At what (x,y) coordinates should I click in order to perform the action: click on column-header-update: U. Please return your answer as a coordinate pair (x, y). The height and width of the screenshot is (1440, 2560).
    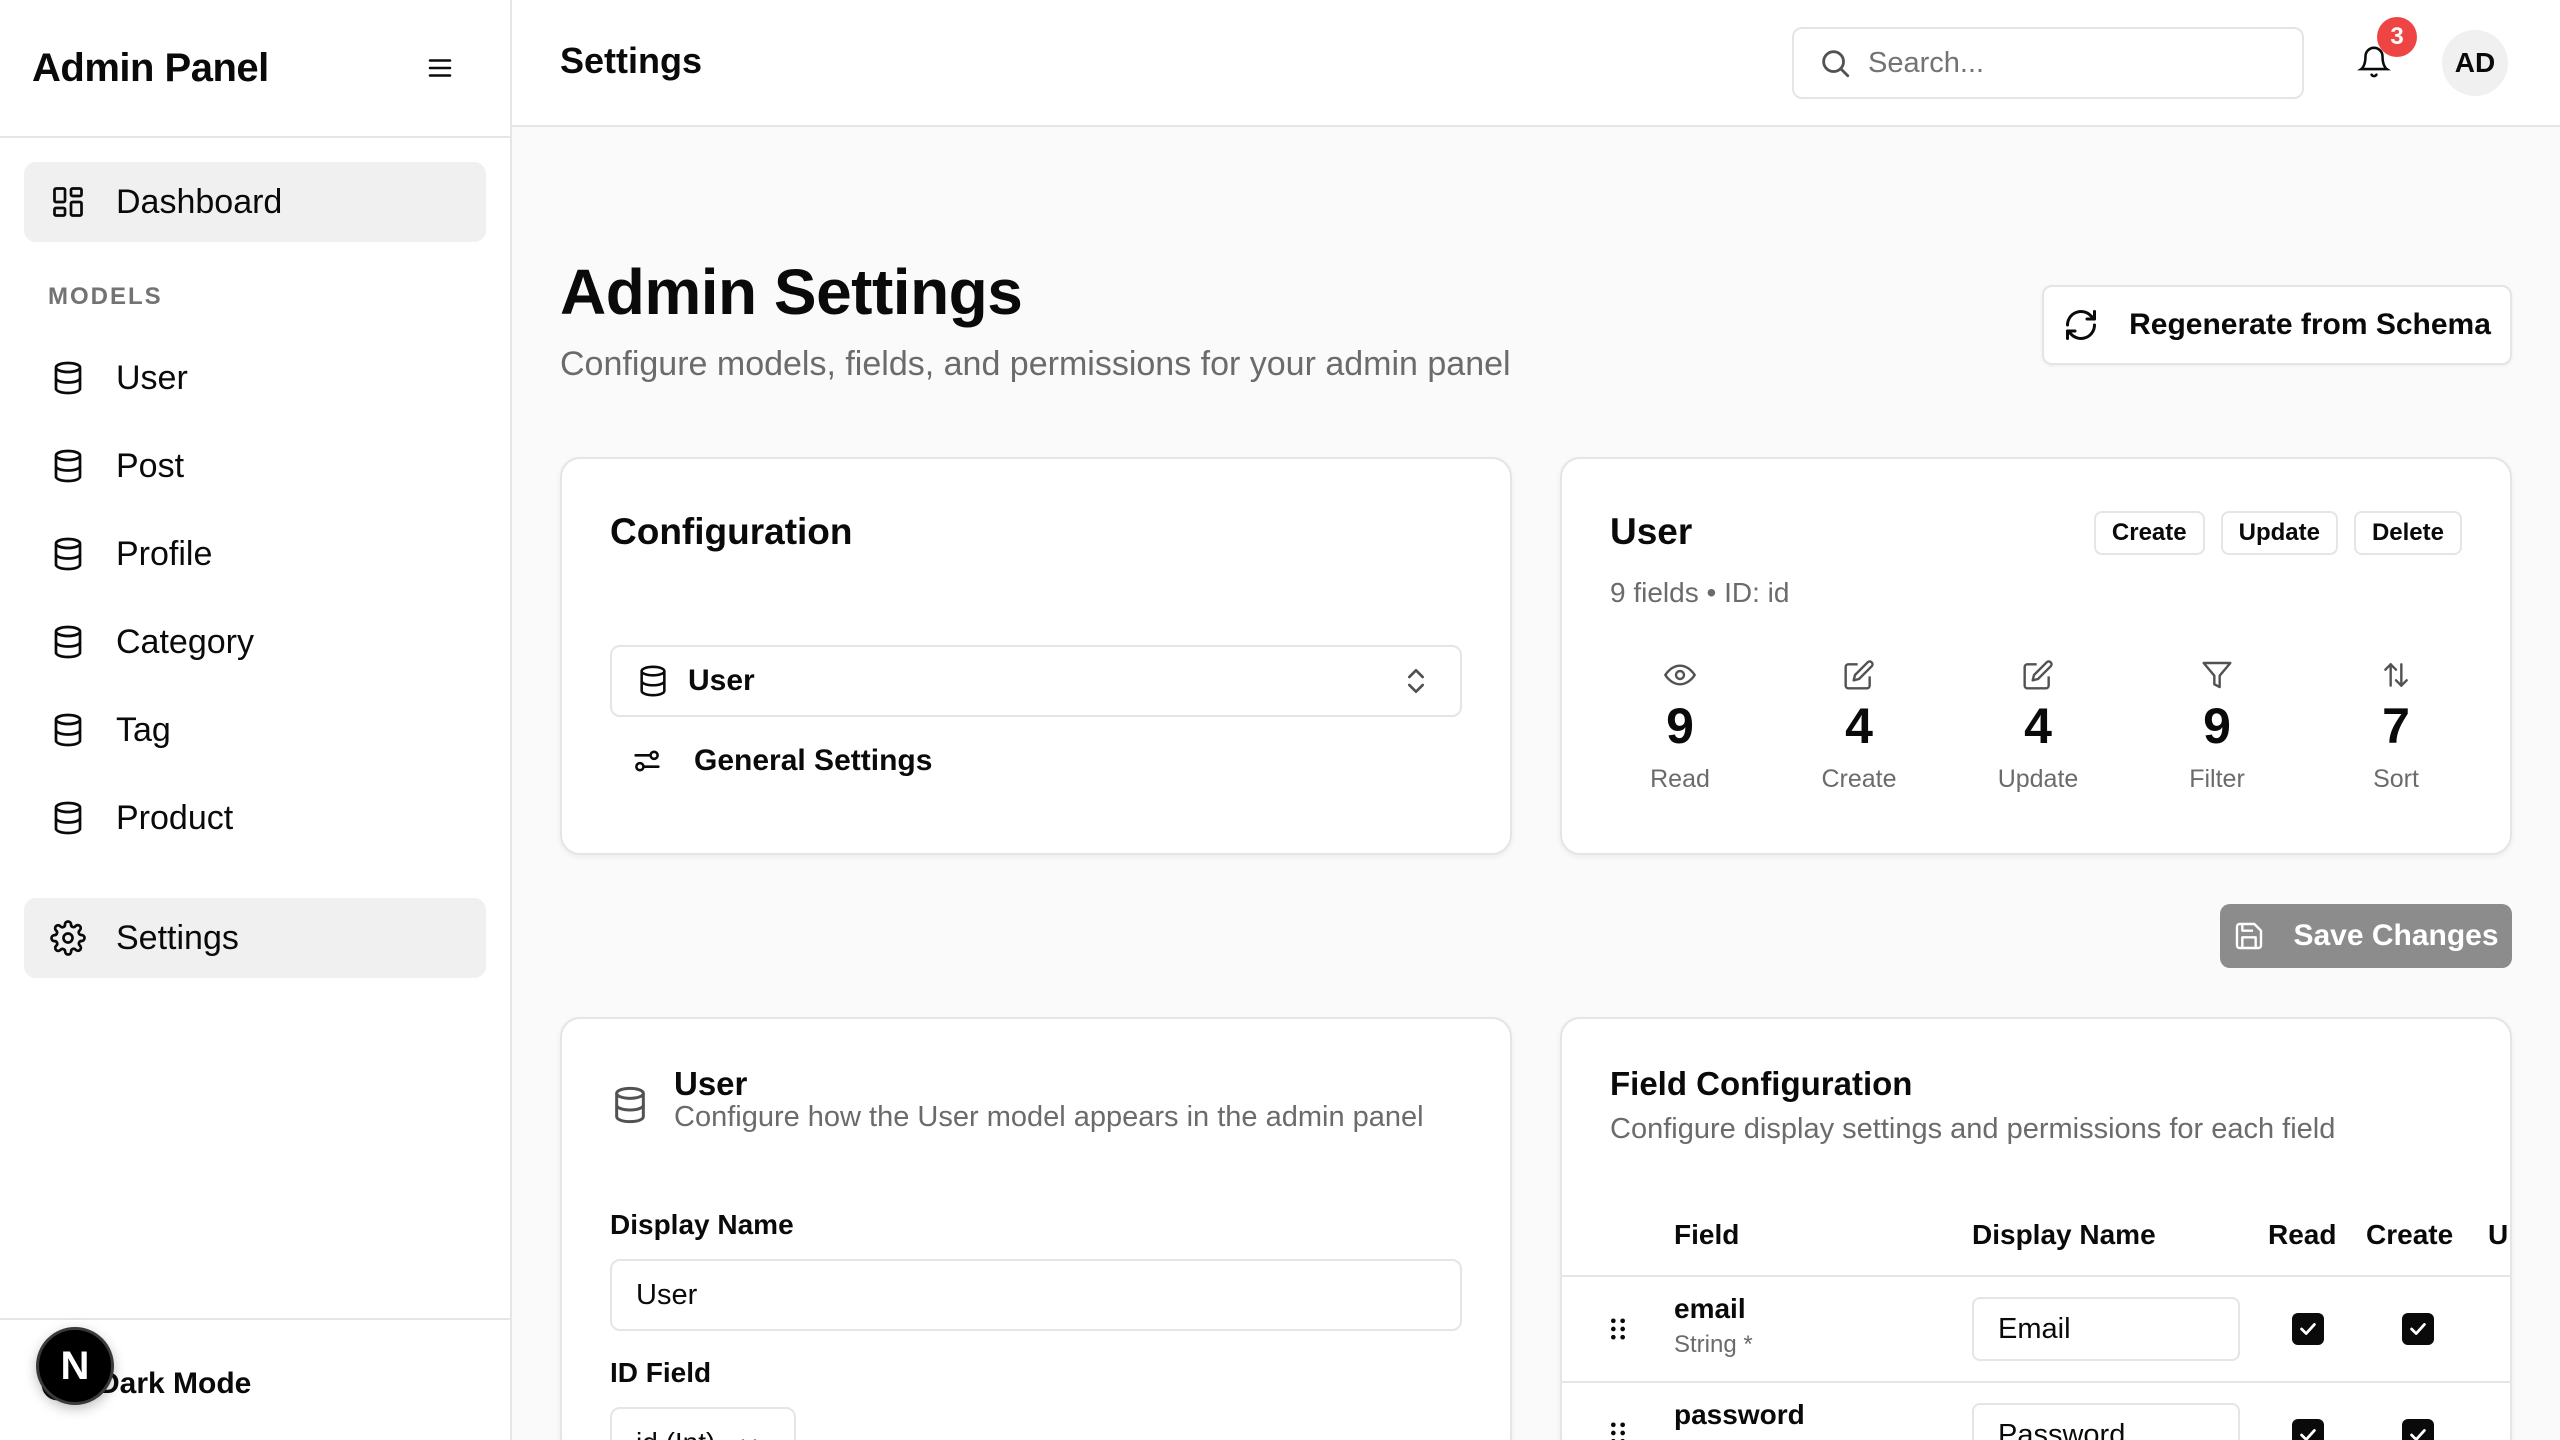
    Looking at the image, I should click on (2498, 1234).